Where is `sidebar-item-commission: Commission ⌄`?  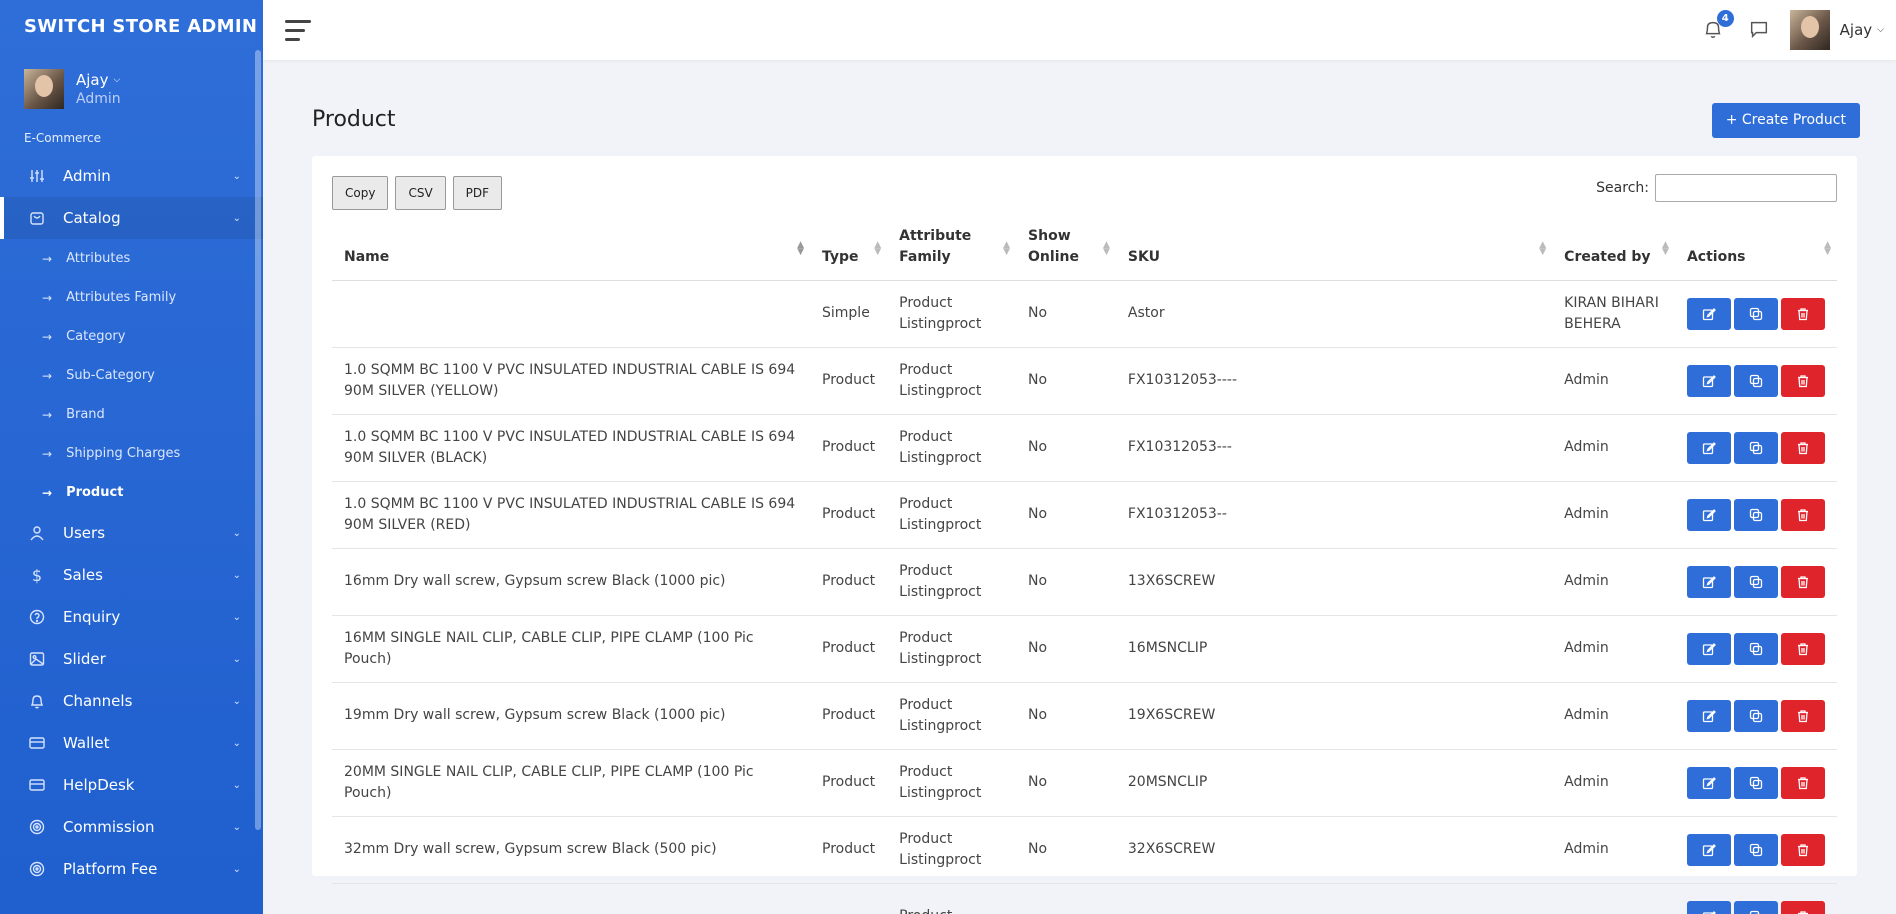
sidebar-item-commission: Commission ⌄ is located at coordinates (131, 827).